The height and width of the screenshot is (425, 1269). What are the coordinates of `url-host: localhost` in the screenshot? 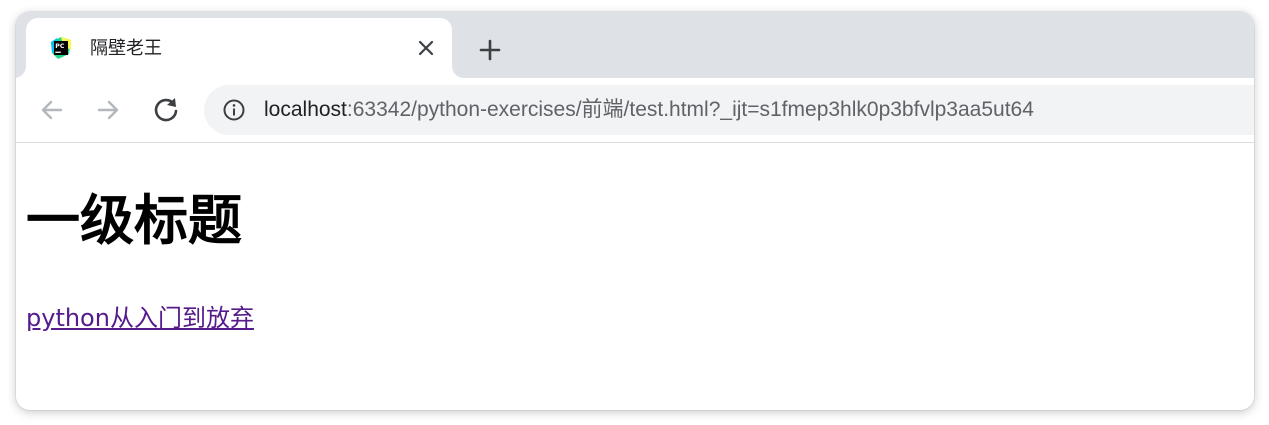 It's located at (305, 109).